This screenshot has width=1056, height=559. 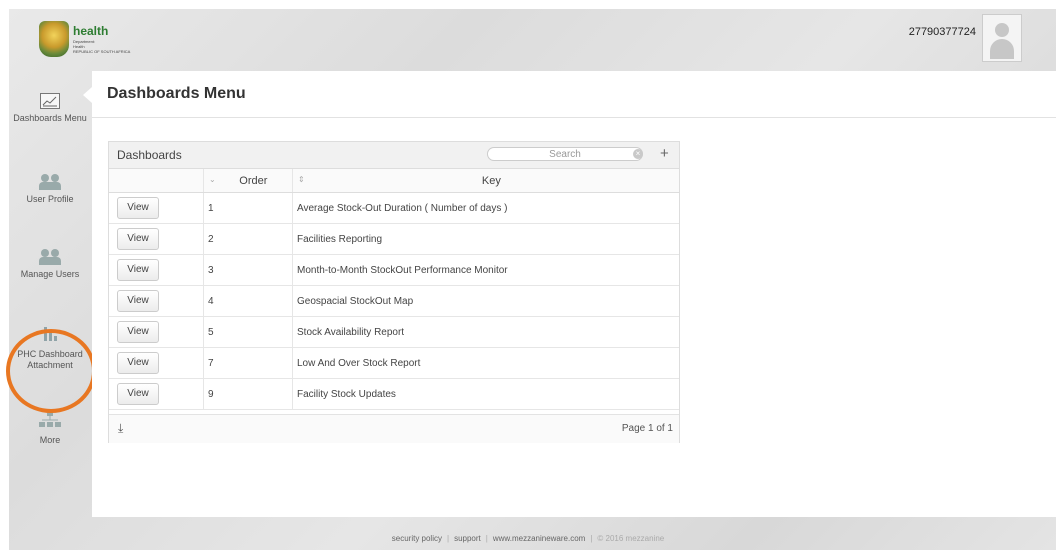 I want to click on order-cell: 3, so click(x=248, y=270).